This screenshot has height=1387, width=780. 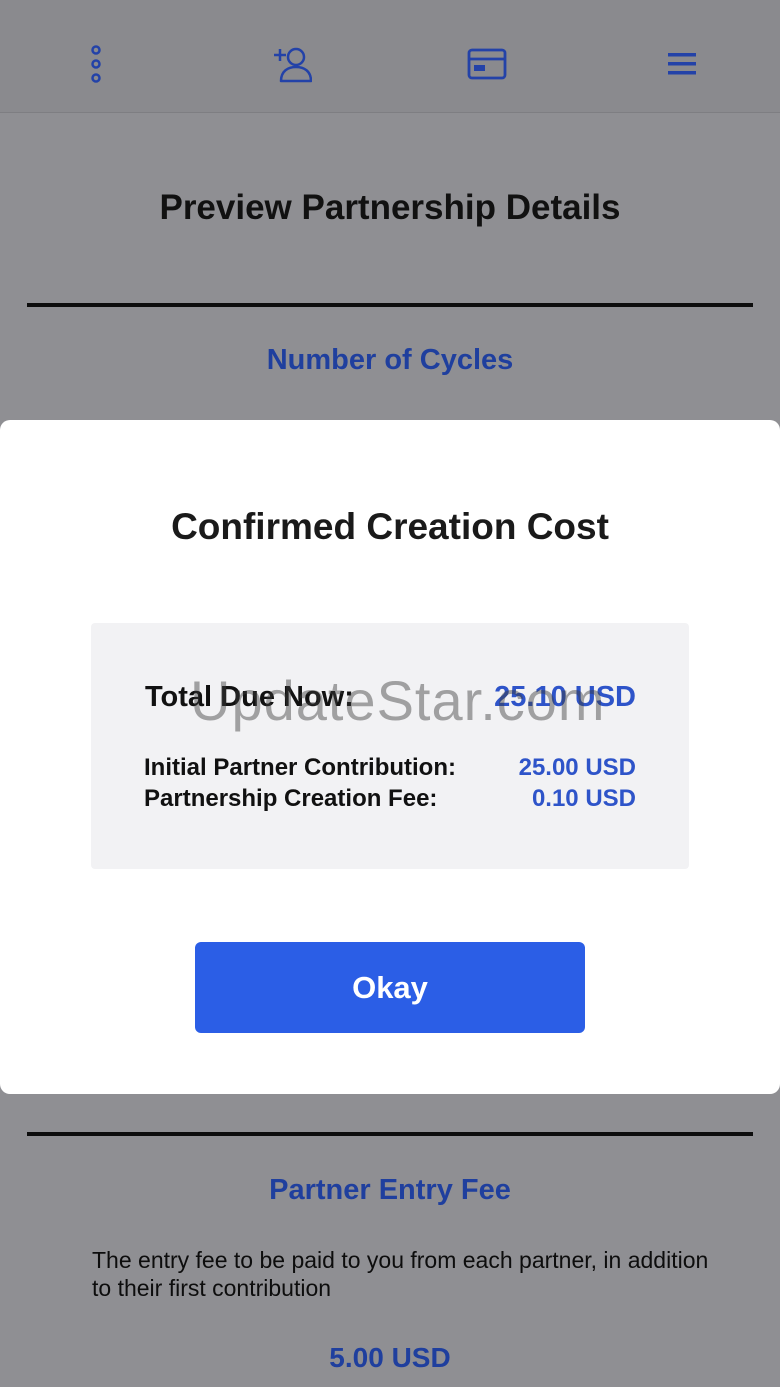 I want to click on add-partner-button, so click(x=292, y=64).